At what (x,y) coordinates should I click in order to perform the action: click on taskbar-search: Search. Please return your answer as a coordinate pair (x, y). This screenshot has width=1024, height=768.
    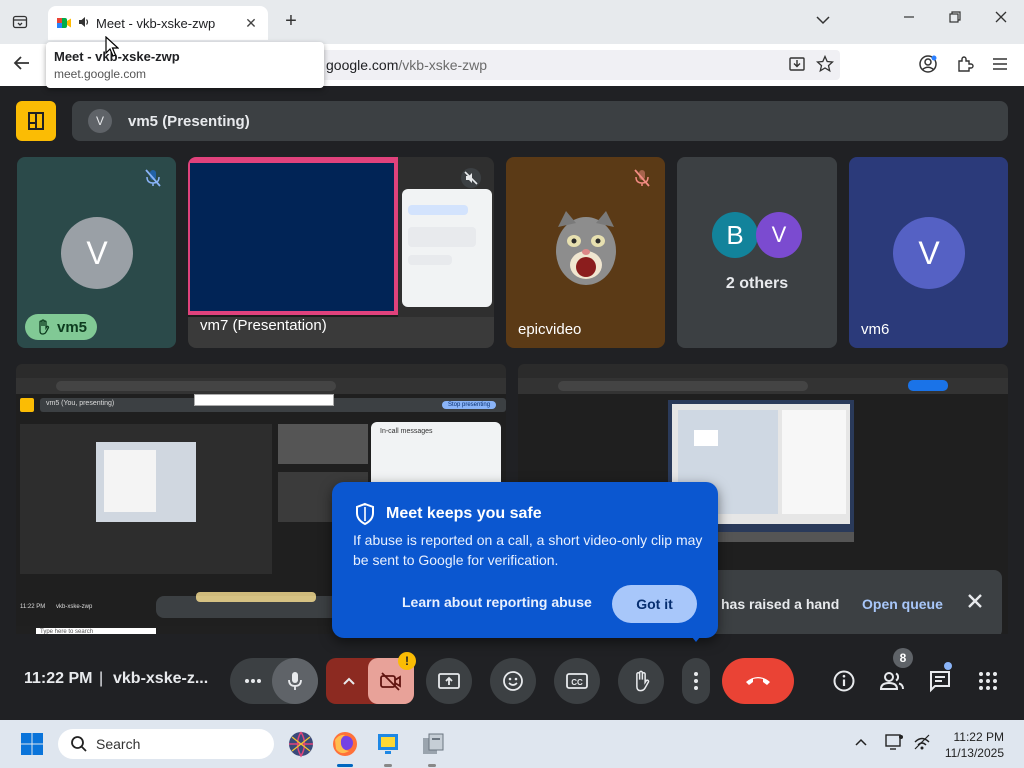
    Looking at the image, I should click on (166, 744).